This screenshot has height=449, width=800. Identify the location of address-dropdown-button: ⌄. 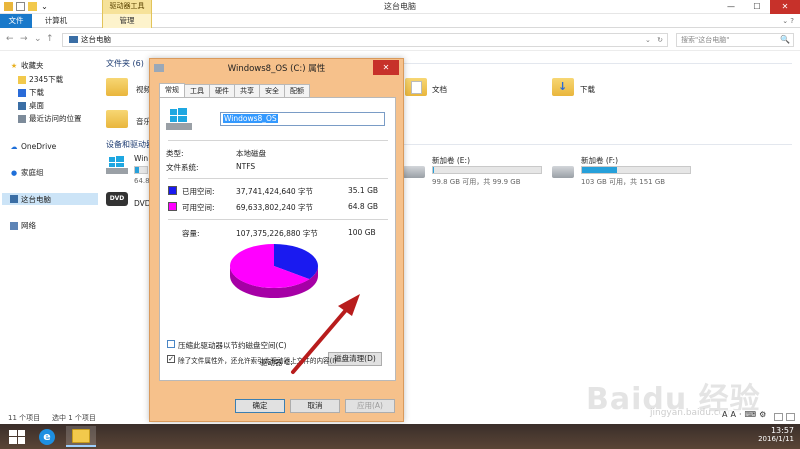
(648, 40).